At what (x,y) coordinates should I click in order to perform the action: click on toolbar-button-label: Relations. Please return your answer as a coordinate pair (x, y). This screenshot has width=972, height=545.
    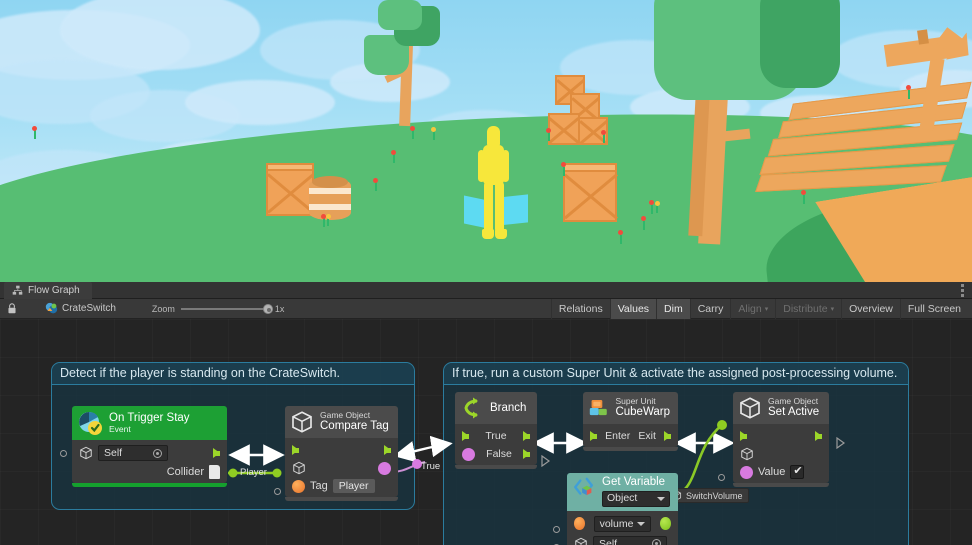
    Looking at the image, I should click on (580, 308).